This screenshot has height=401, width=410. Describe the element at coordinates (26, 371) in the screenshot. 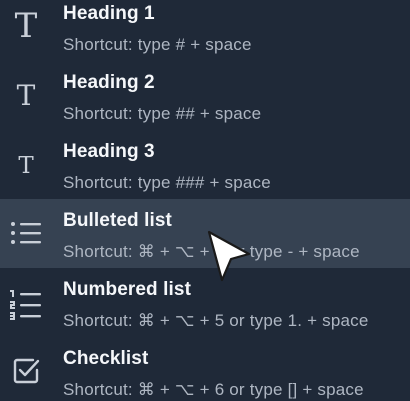

I see `checklist-icon` at that location.